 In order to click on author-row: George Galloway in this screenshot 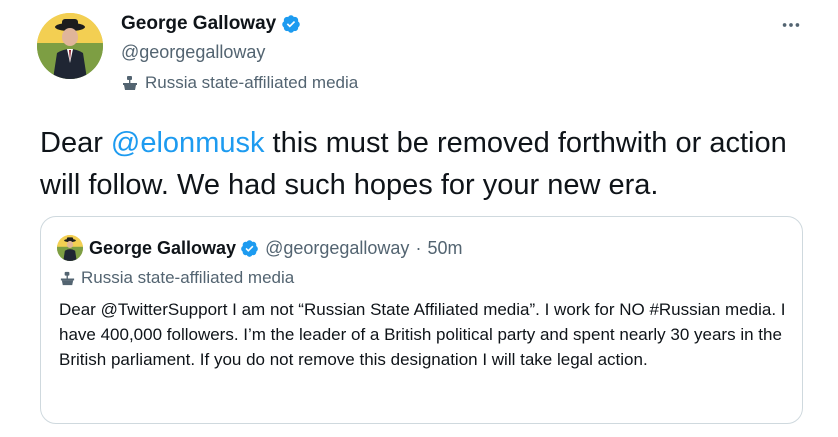, I will do `click(211, 24)`.